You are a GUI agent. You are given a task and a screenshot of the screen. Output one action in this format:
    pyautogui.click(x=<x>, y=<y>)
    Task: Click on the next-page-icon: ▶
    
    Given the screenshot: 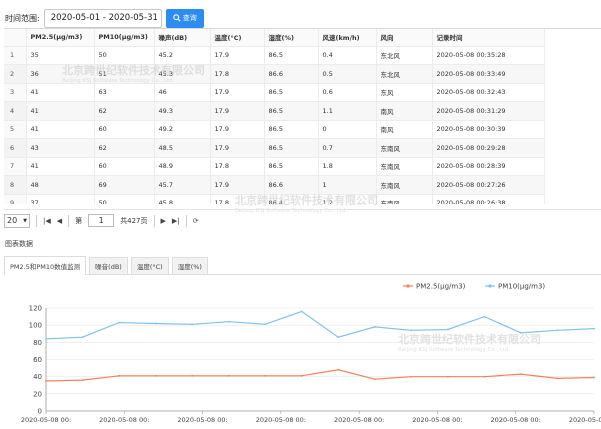 What is the action you would take?
    pyautogui.click(x=163, y=221)
    